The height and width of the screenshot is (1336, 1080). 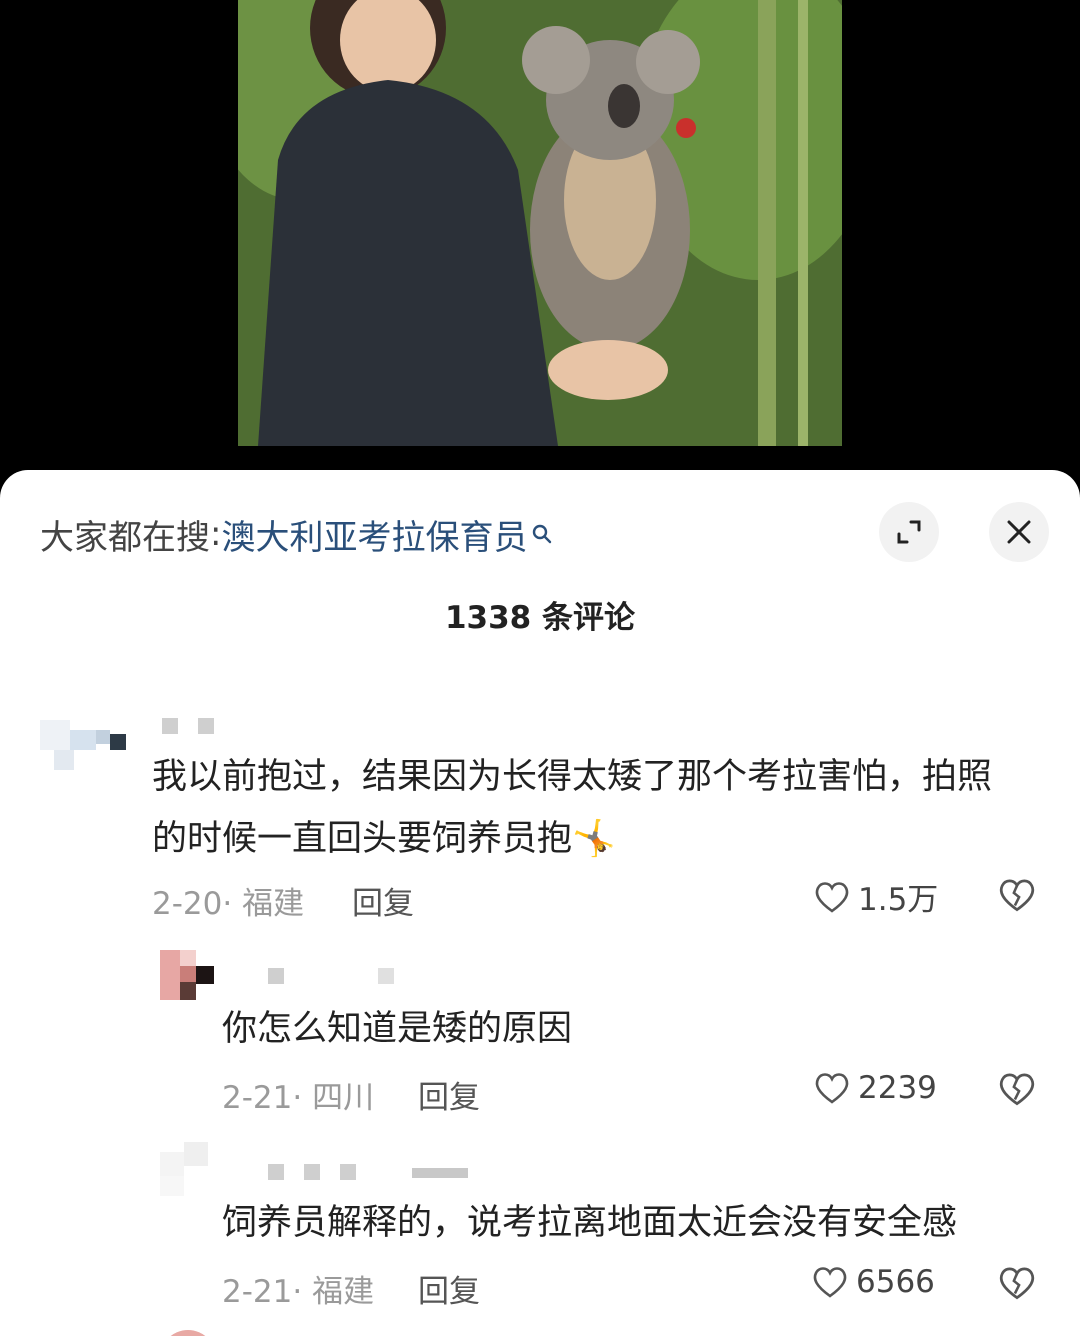 What do you see at coordinates (542, 529) in the screenshot?
I see `search-icon` at bounding box center [542, 529].